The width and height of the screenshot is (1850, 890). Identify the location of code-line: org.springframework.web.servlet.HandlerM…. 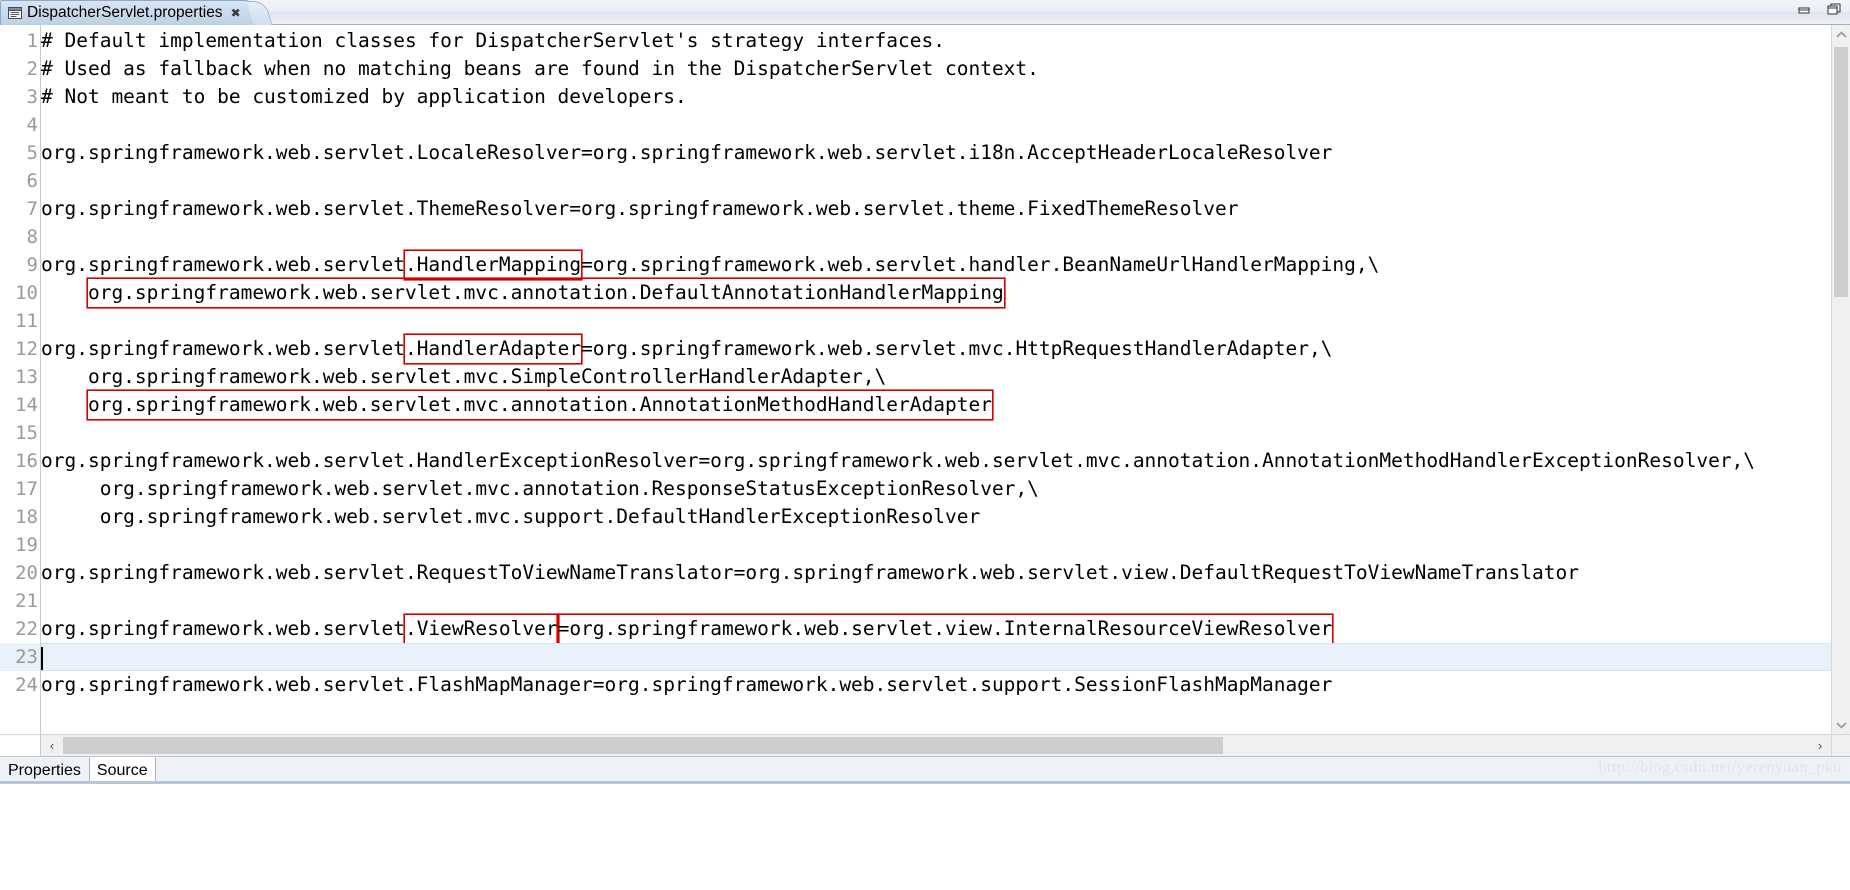
(936, 265).